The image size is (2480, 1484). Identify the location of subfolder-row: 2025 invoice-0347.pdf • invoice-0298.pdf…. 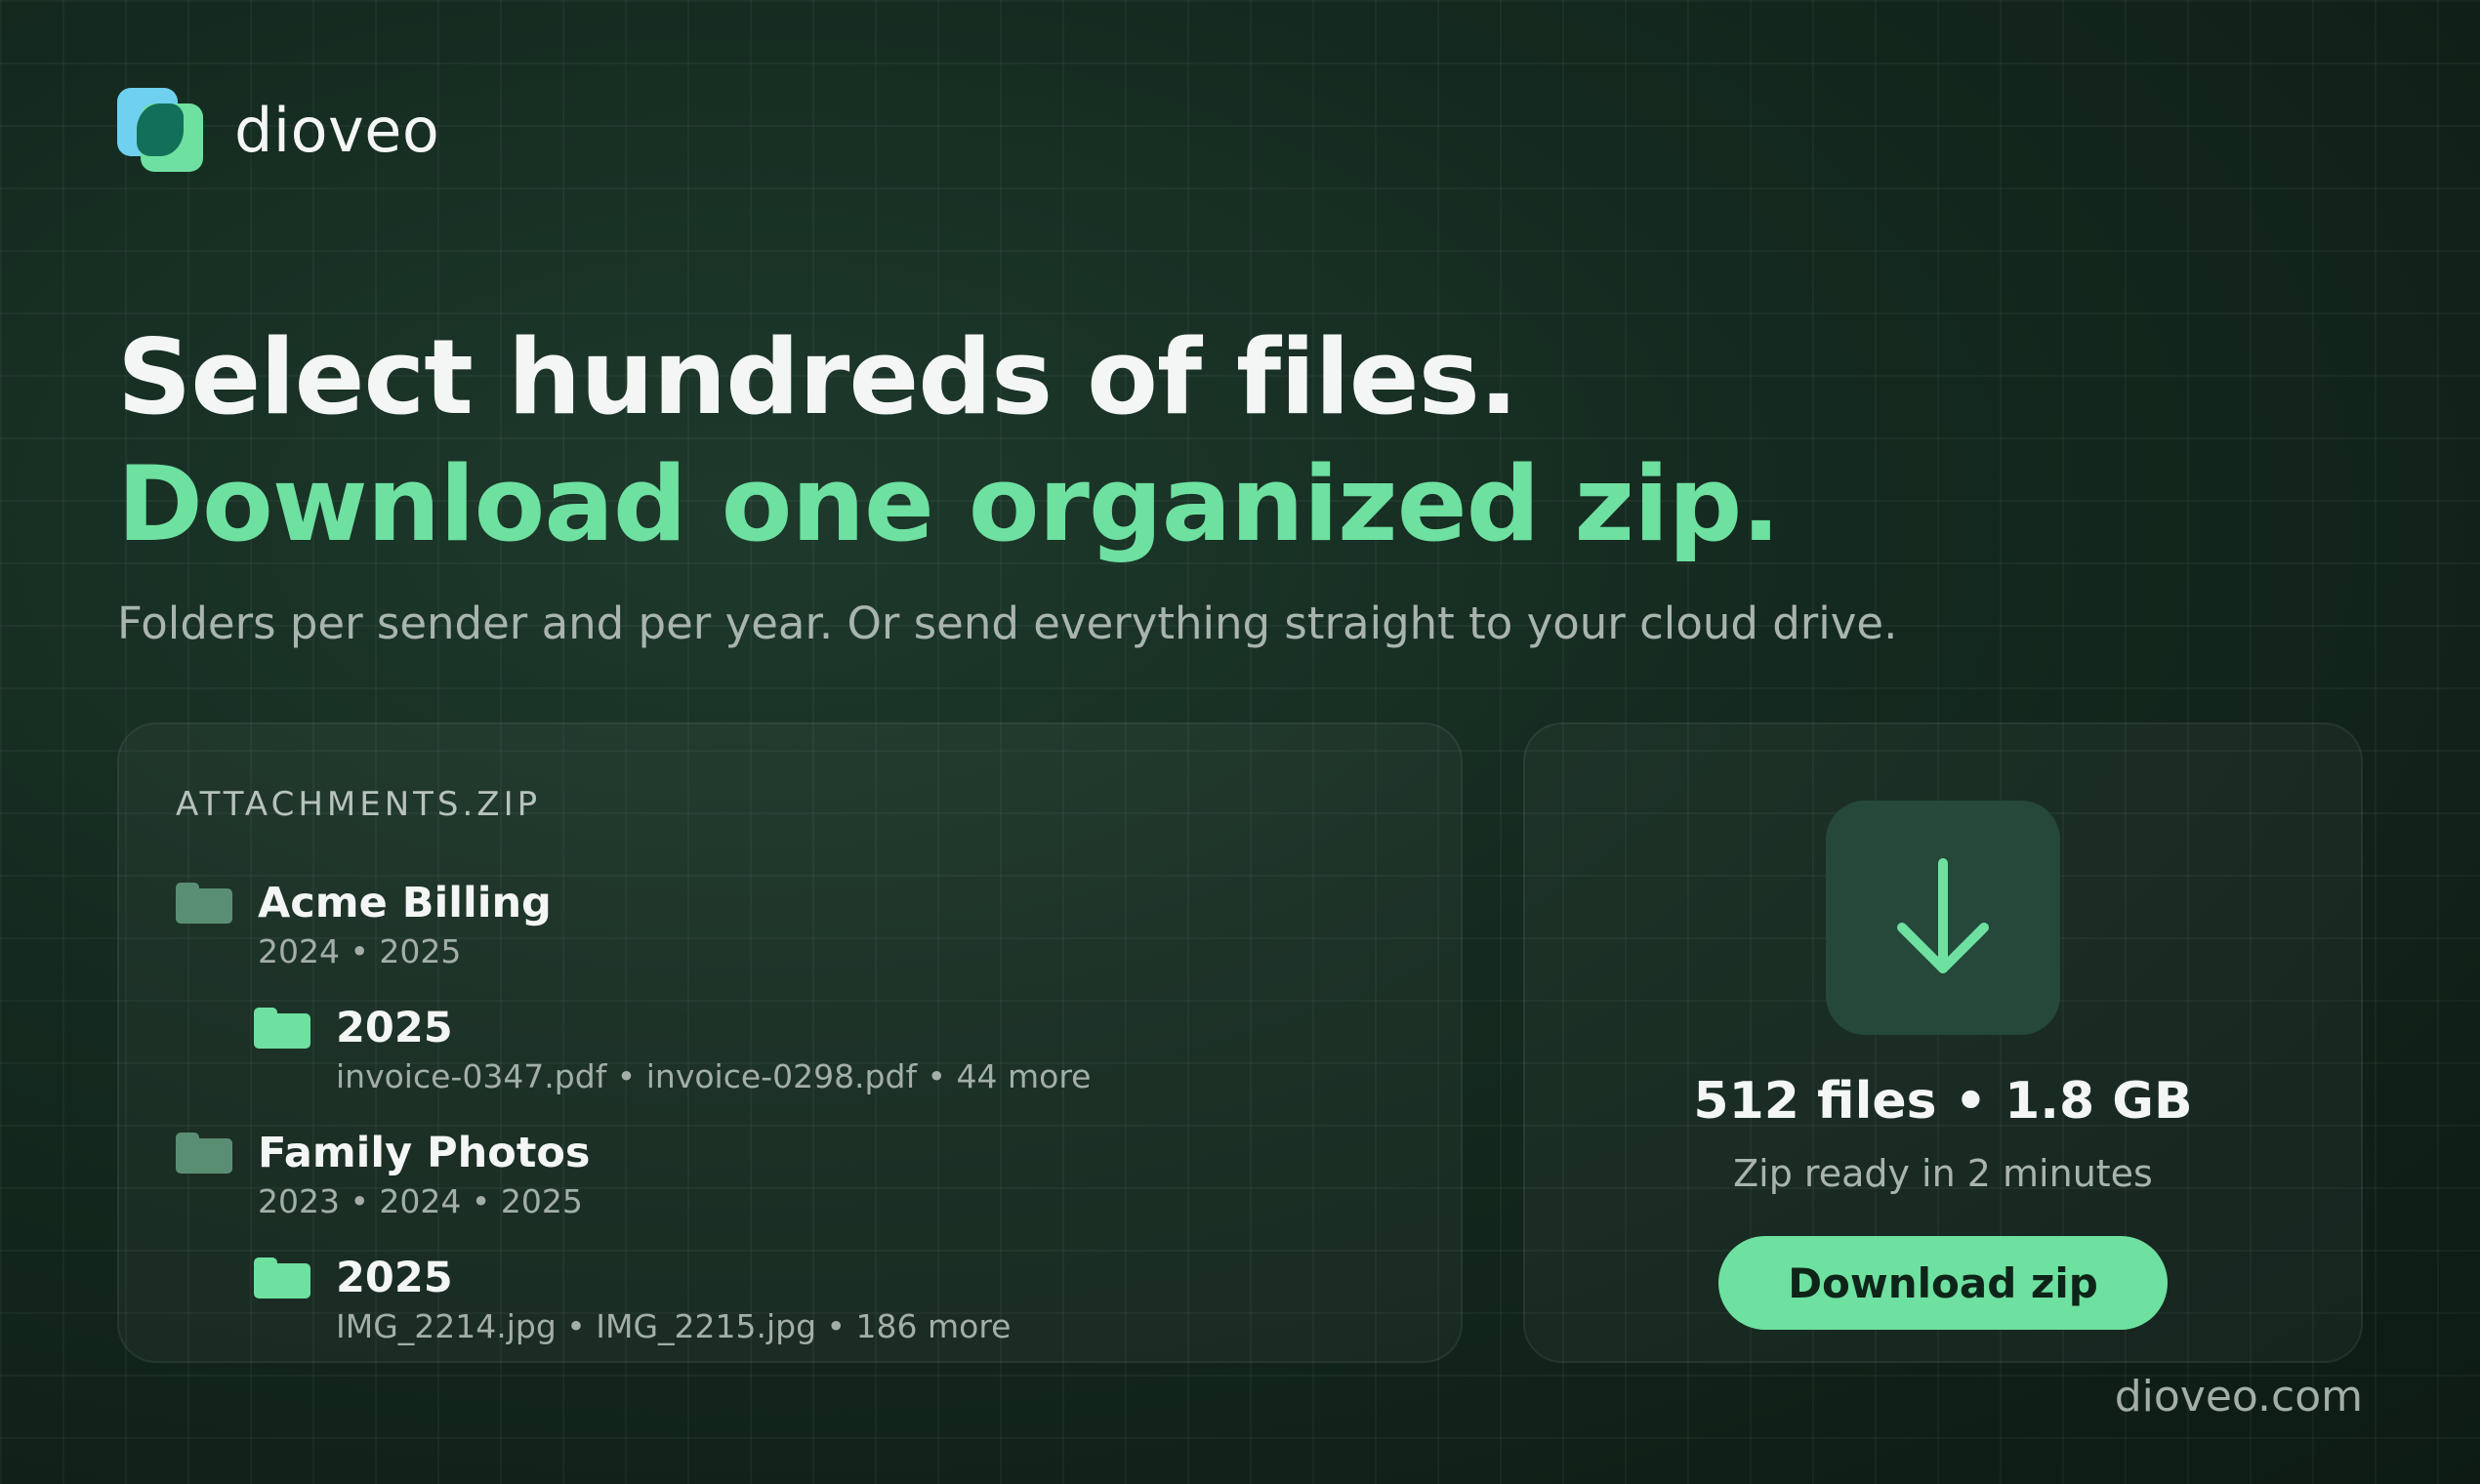
(672, 1050).